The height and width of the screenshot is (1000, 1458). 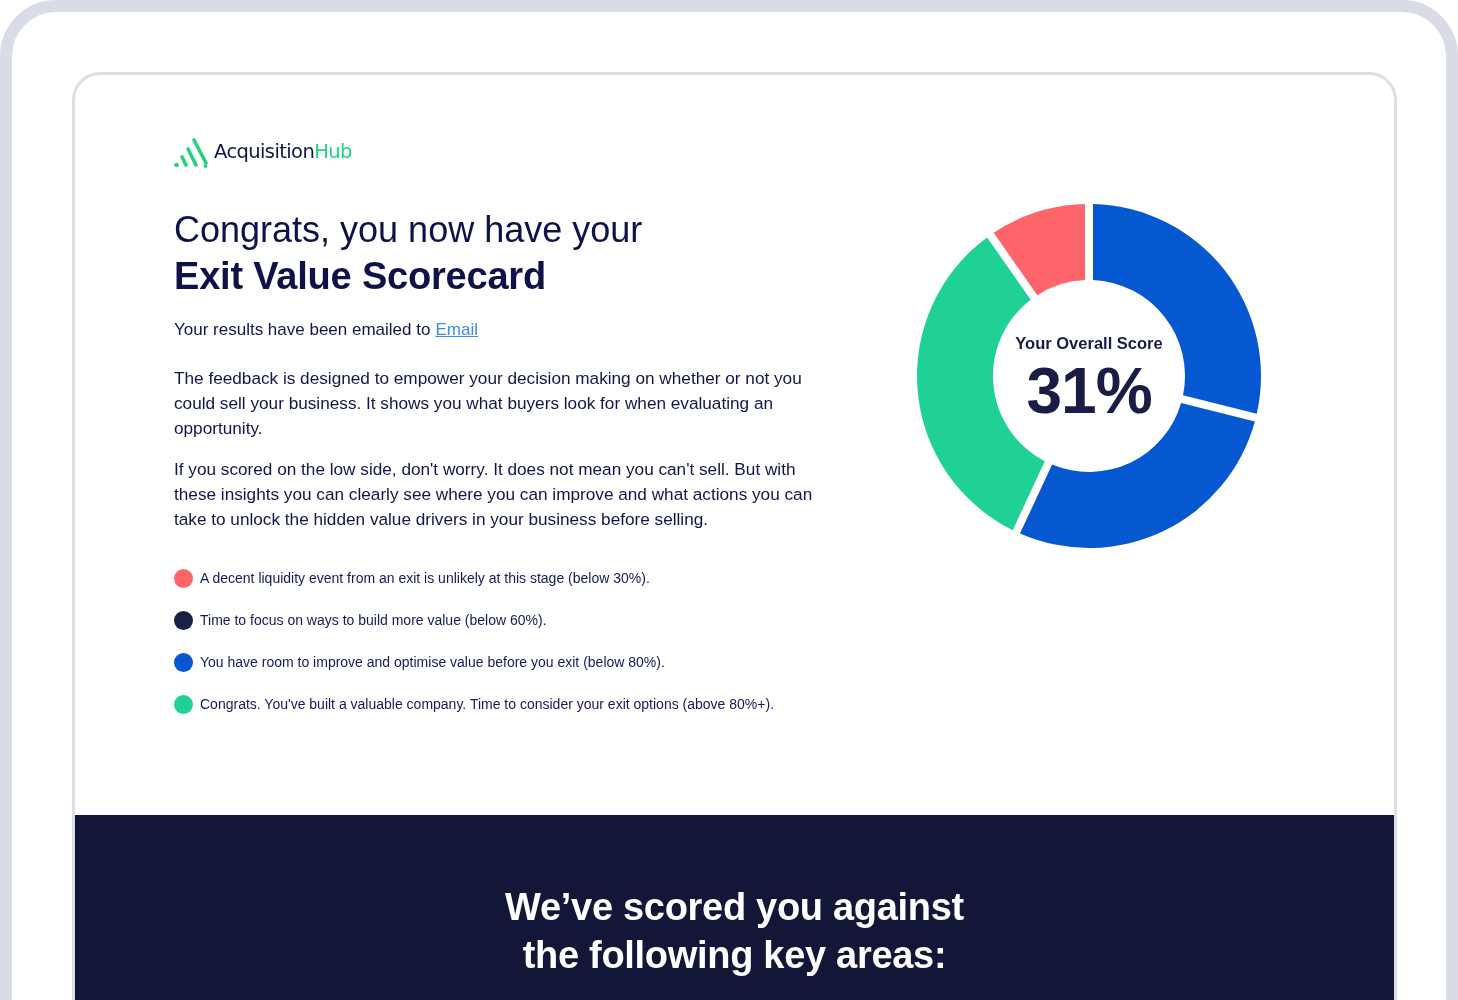 I want to click on logo-icon, so click(x=191, y=152).